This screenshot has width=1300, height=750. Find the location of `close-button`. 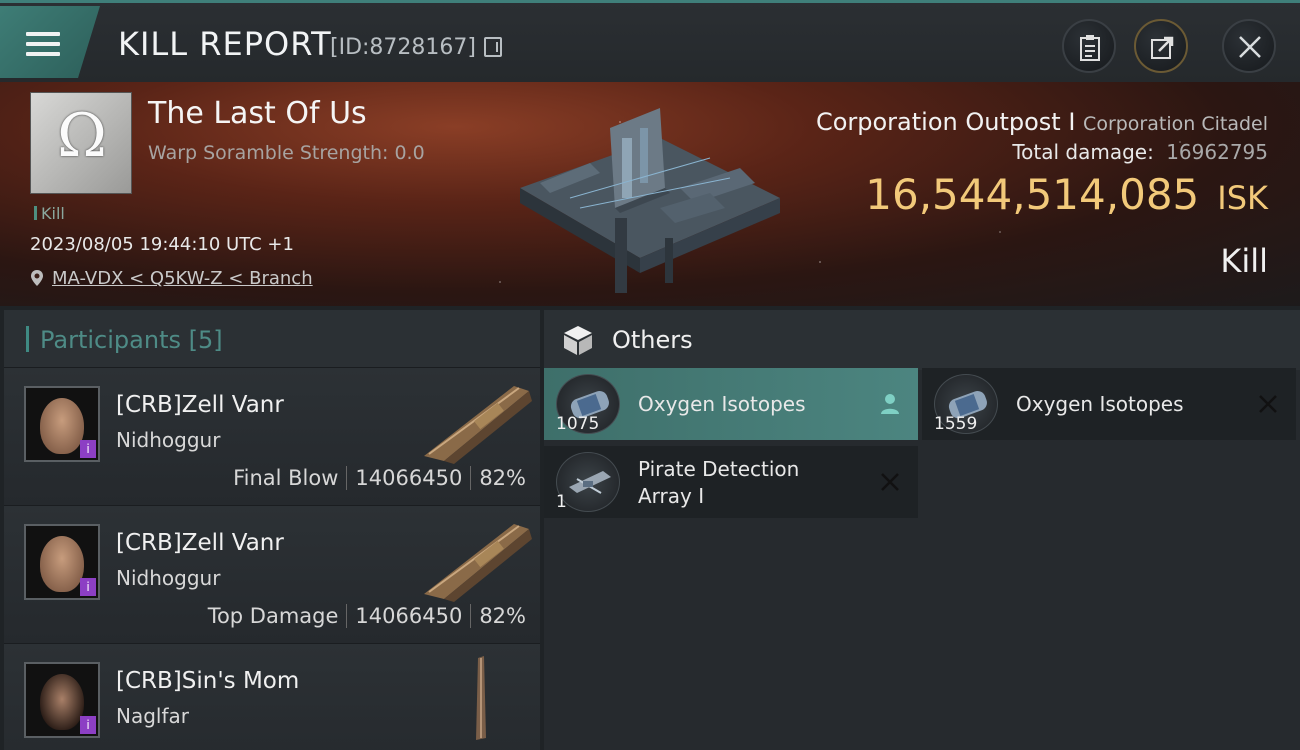

close-button is located at coordinates (1249, 46).